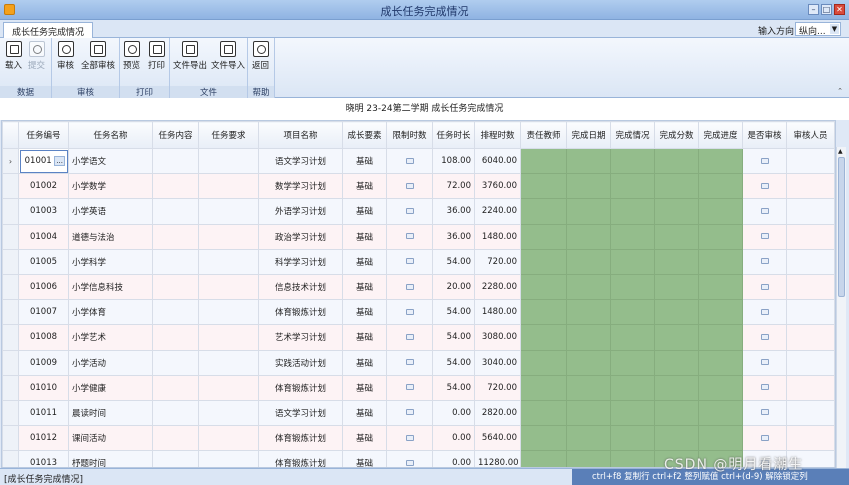 Image resolution: width=849 pixels, height=485 pixels. I want to click on task-id-cell: 01002, so click(43, 186).